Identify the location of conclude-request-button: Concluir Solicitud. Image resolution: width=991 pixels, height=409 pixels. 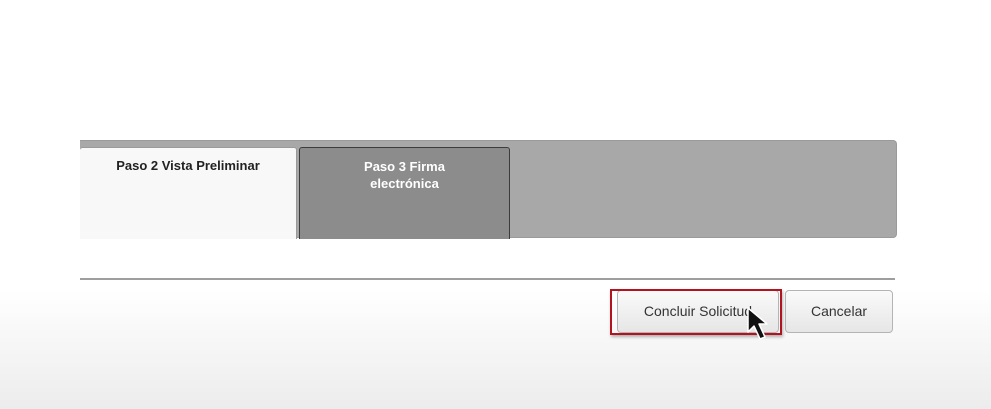
(698, 311).